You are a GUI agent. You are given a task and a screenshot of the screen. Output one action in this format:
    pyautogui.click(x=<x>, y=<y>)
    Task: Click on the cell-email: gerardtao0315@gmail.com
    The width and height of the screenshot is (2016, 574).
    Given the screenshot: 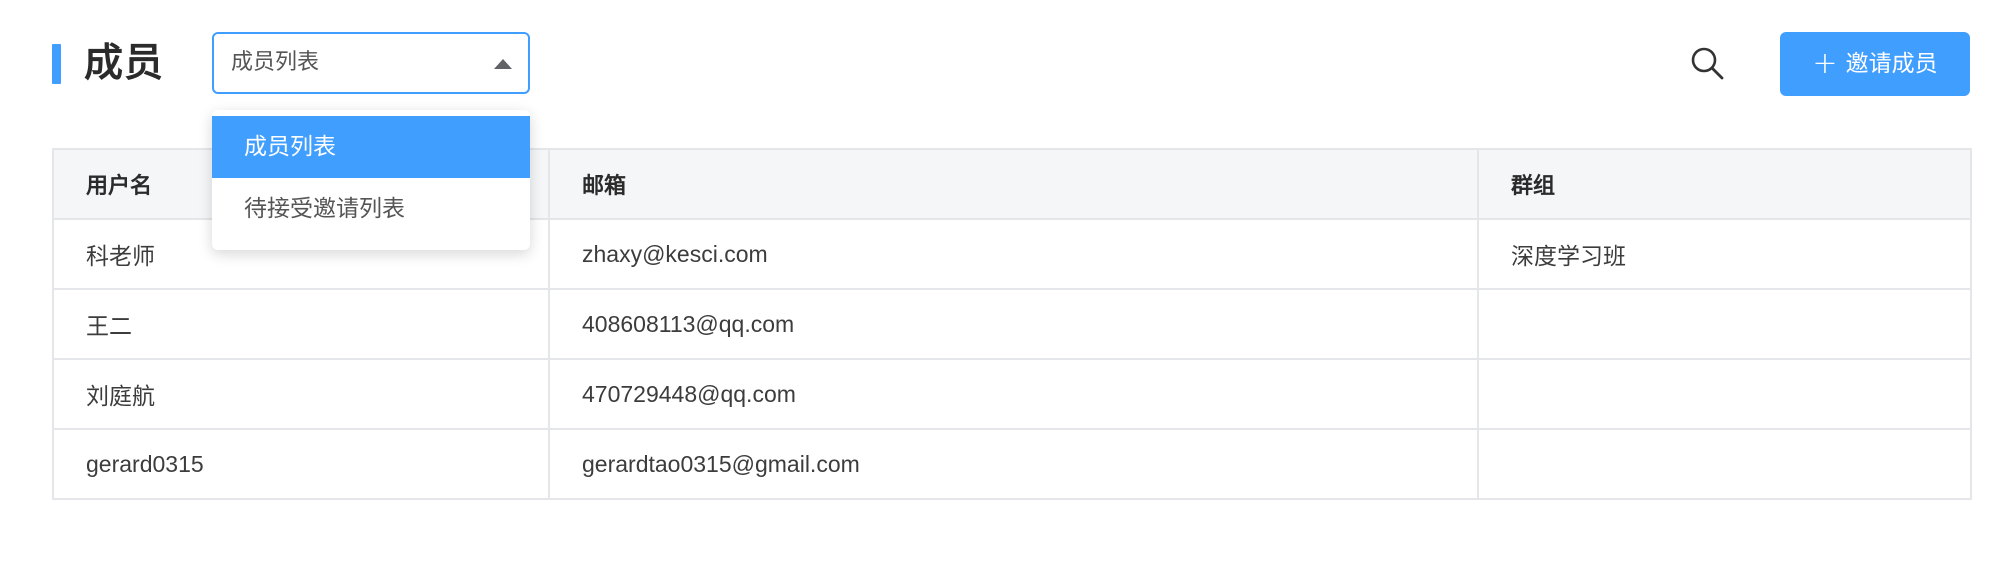 What is the action you would take?
    pyautogui.click(x=1013, y=464)
    